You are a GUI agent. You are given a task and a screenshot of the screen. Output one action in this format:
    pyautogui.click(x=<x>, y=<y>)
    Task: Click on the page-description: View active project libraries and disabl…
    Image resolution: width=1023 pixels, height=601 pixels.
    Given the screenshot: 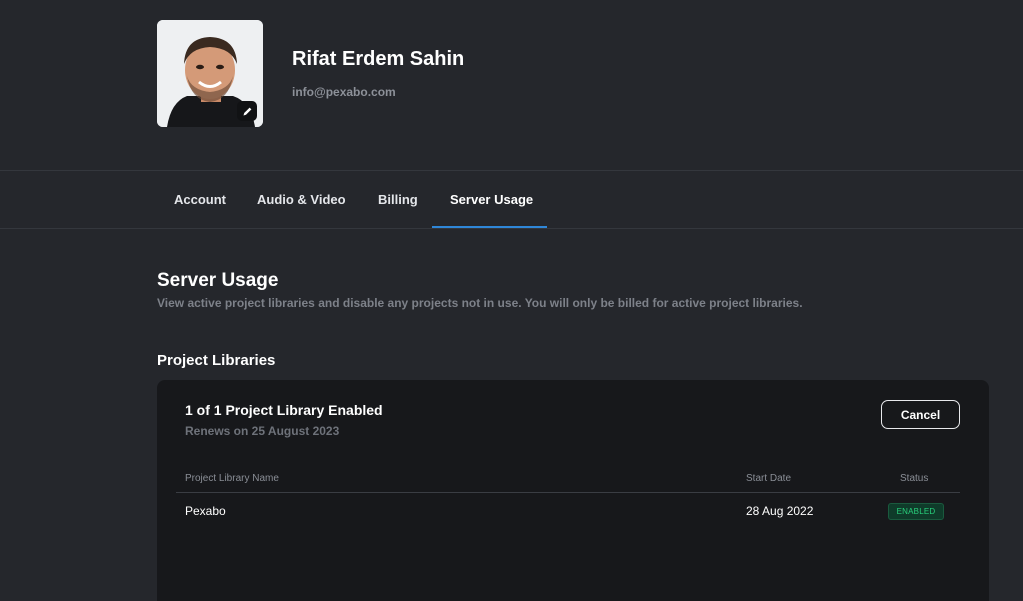 What is the action you would take?
    pyautogui.click(x=480, y=303)
    